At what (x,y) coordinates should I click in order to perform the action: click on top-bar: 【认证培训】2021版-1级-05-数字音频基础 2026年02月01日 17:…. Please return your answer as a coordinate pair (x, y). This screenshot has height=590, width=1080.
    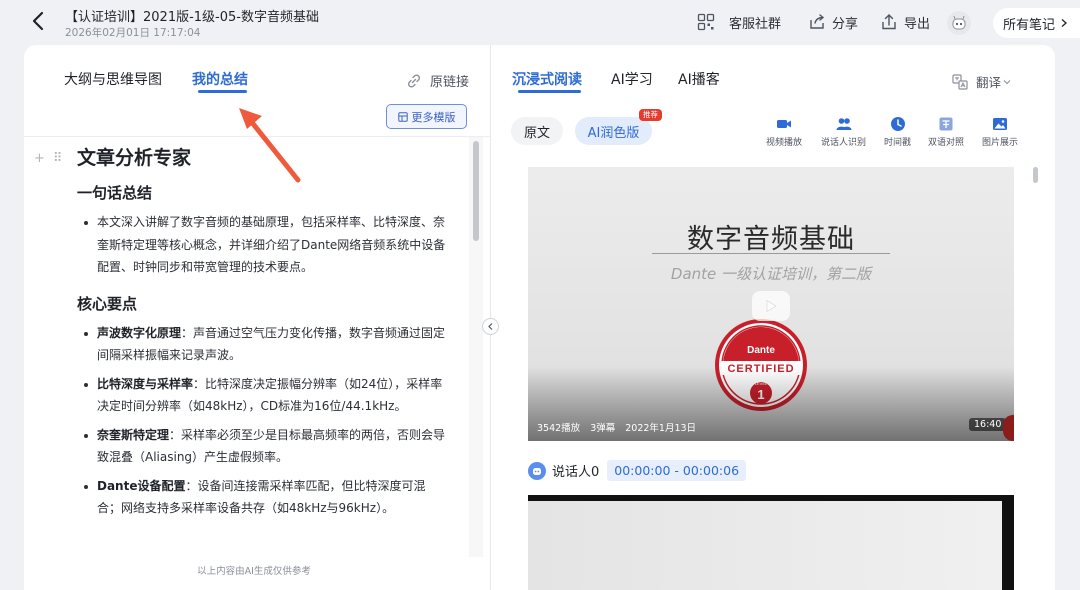
    Looking at the image, I should click on (540, 22).